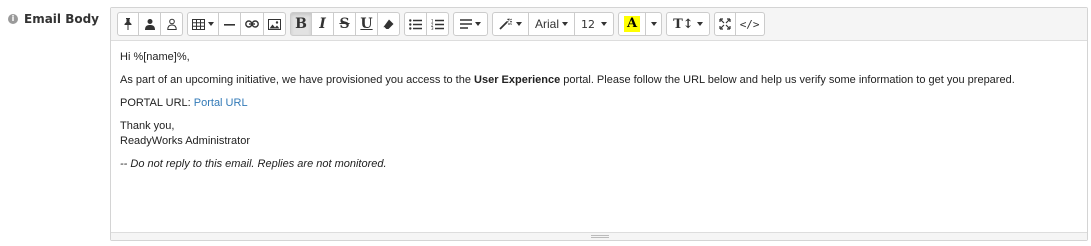  I want to click on eraser-icon, so click(388, 24).